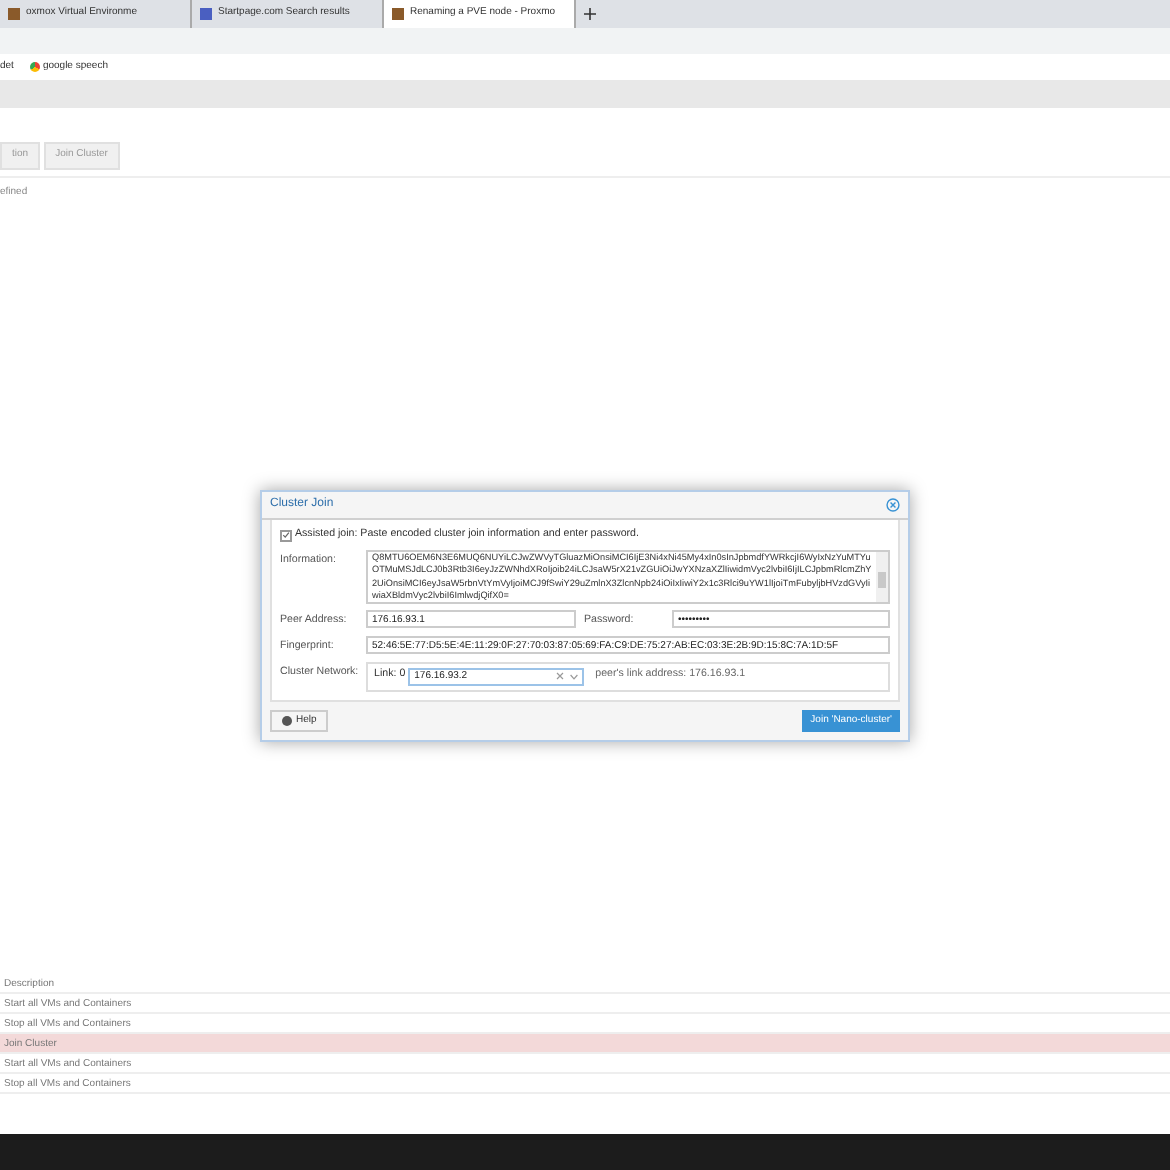  I want to click on close-icon, so click(893, 505).